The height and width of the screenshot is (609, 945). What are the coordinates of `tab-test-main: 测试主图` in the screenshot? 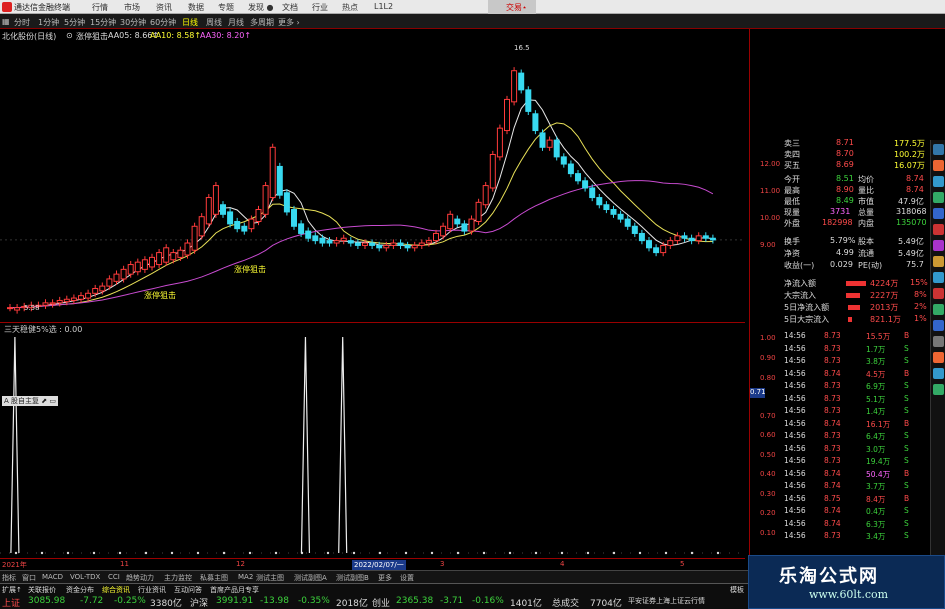 It's located at (270, 578).